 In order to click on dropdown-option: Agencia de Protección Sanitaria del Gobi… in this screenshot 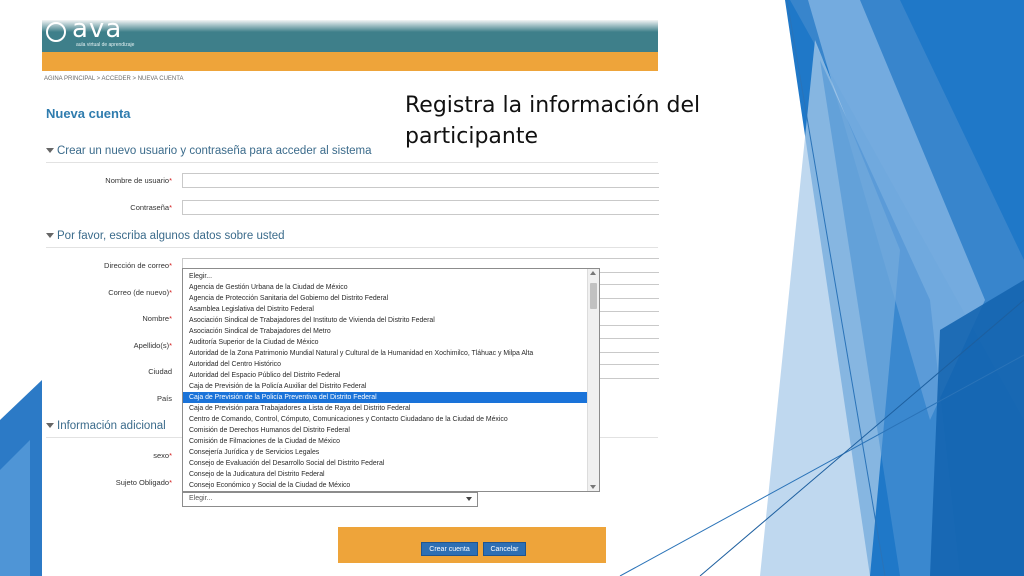, I will do `click(288, 298)`.